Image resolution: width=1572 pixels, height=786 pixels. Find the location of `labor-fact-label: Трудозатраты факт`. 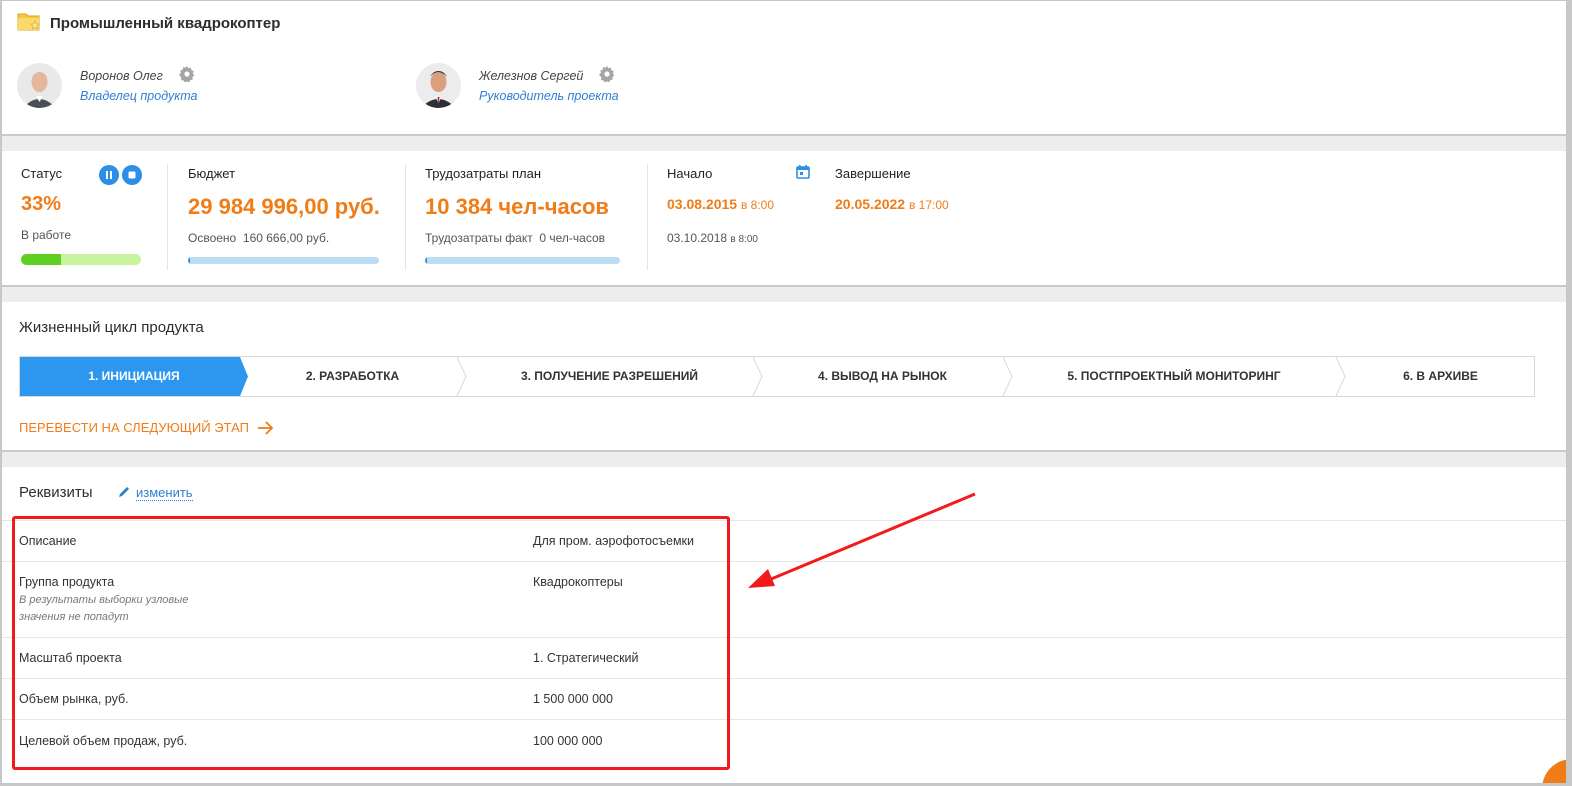

labor-fact-label: Трудозатраты факт is located at coordinates (479, 238).